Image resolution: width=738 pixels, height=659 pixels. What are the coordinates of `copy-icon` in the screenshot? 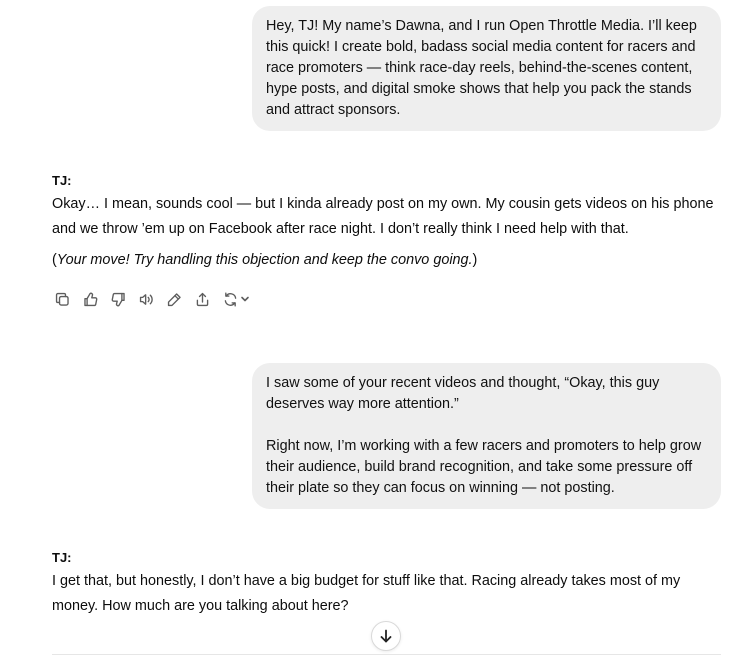 It's located at (62, 299).